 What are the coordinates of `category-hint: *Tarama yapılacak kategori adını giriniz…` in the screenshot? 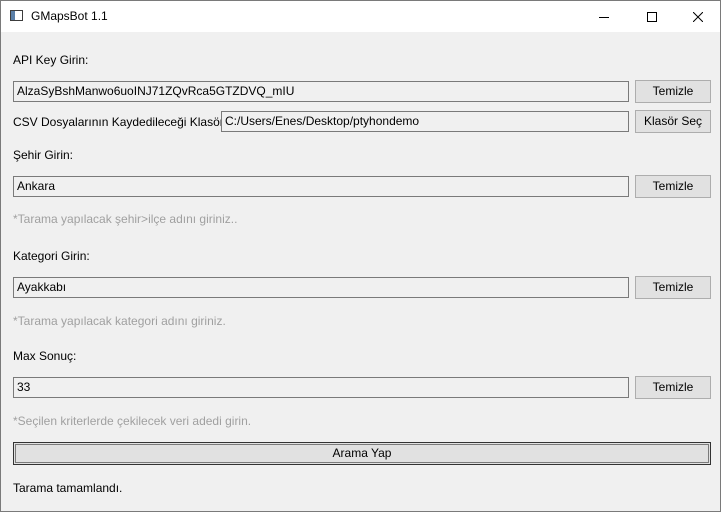 It's located at (119, 321).